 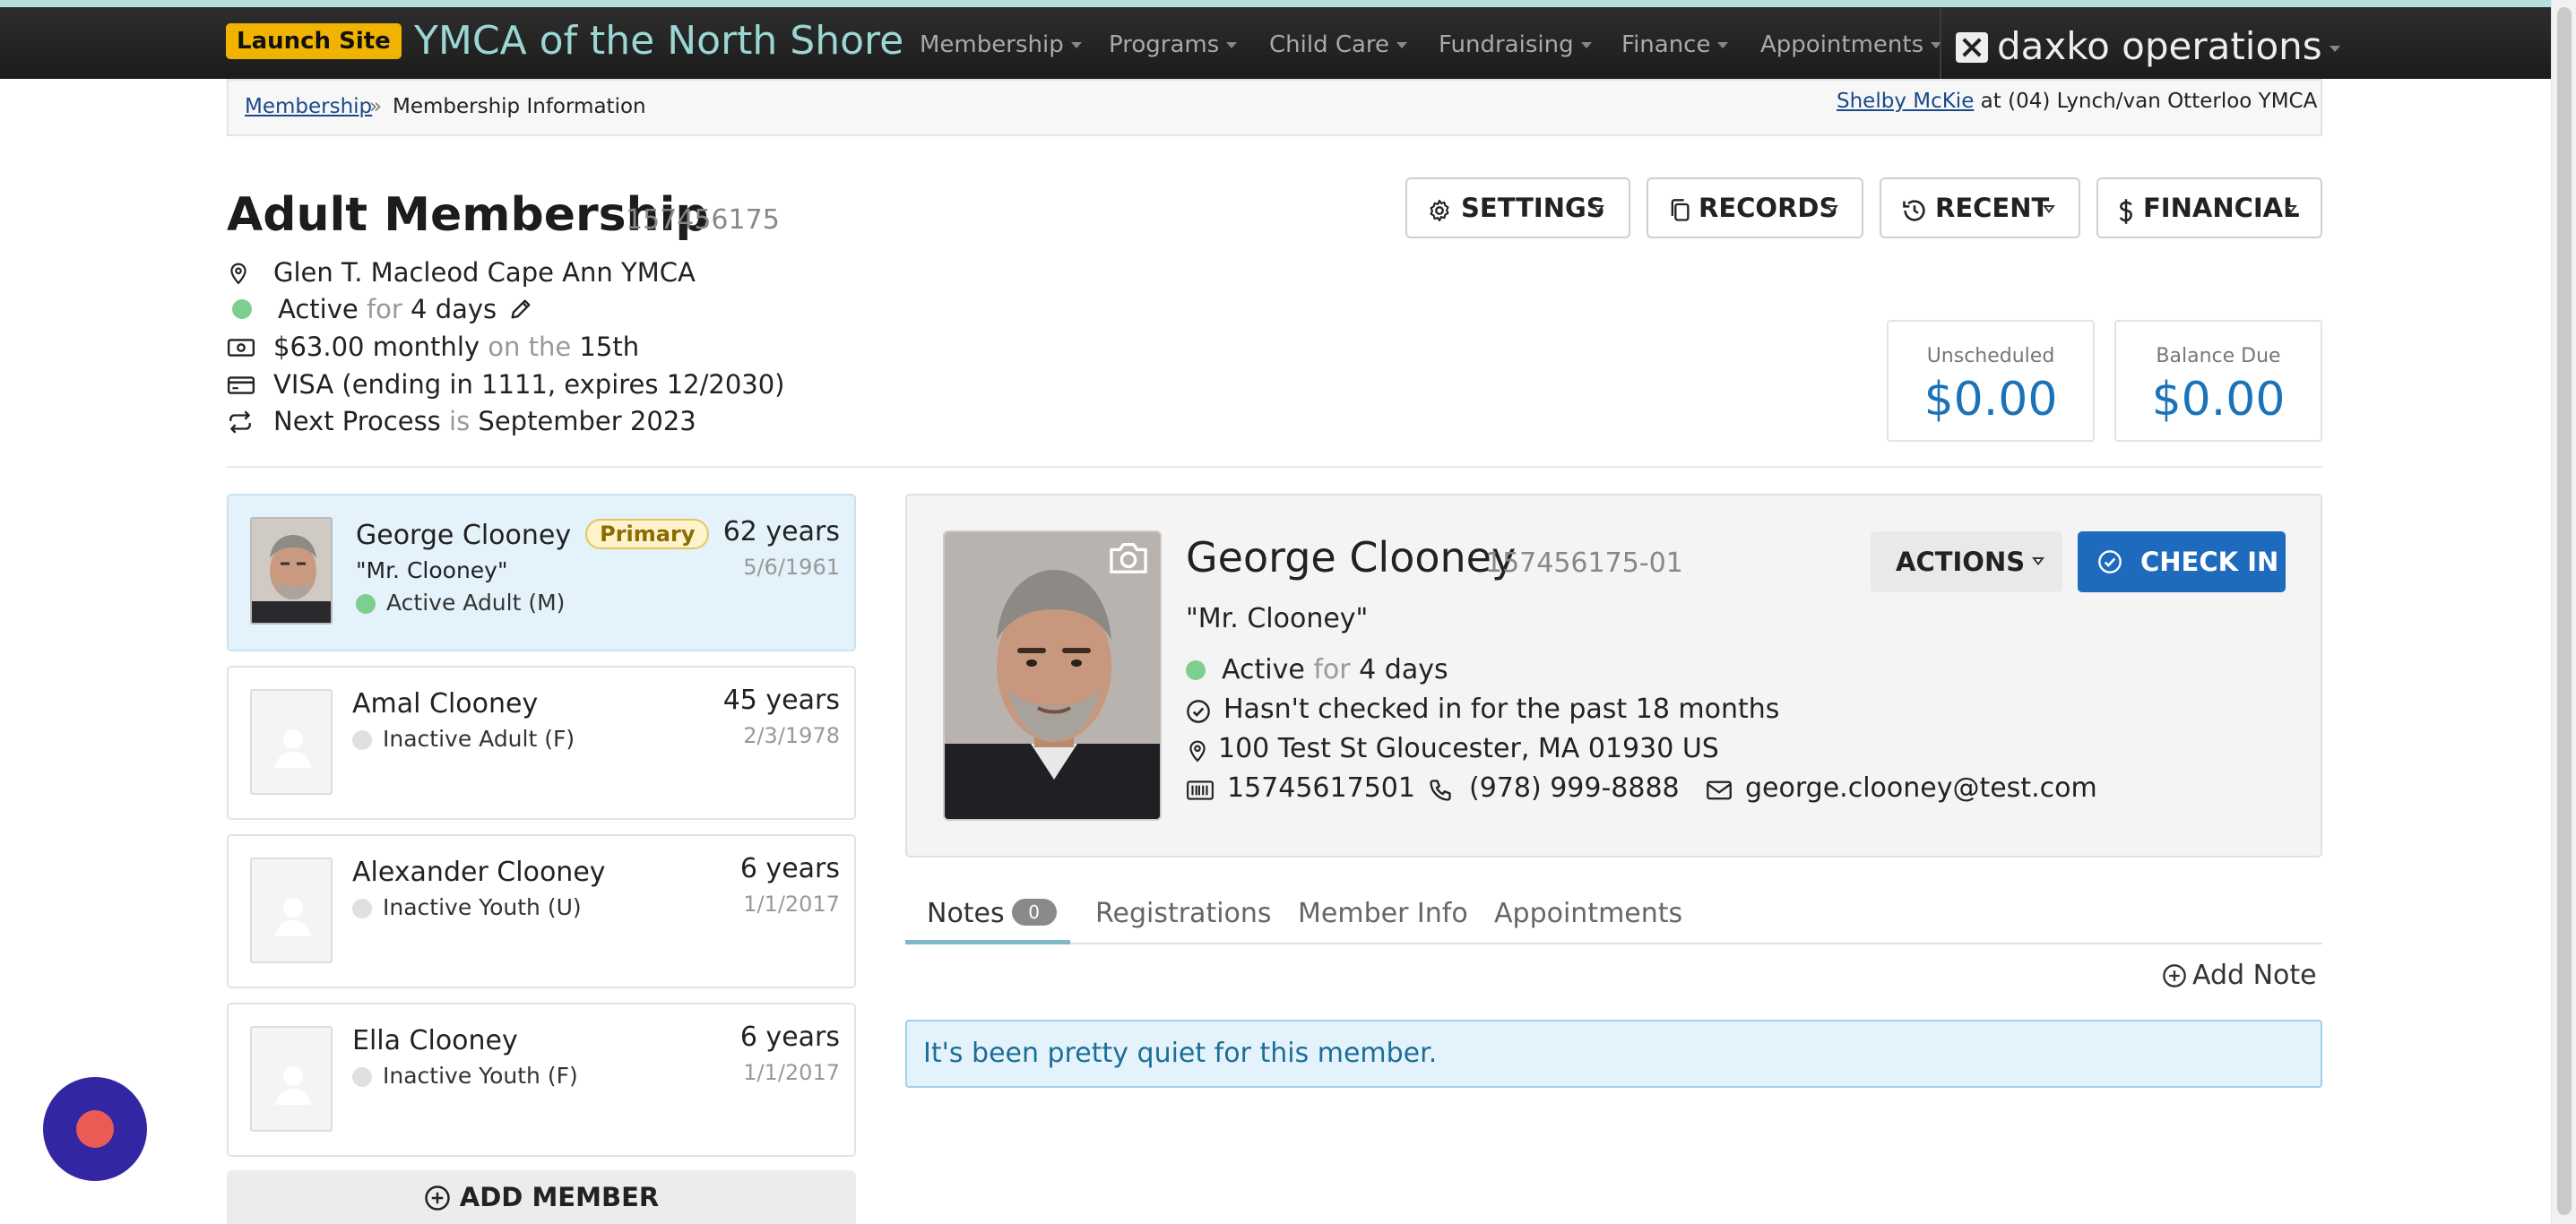 What do you see at coordinates (1034, 913) in the screenshot?
I see `notes-count-badge: 0` at bounding box center [1034, 913].